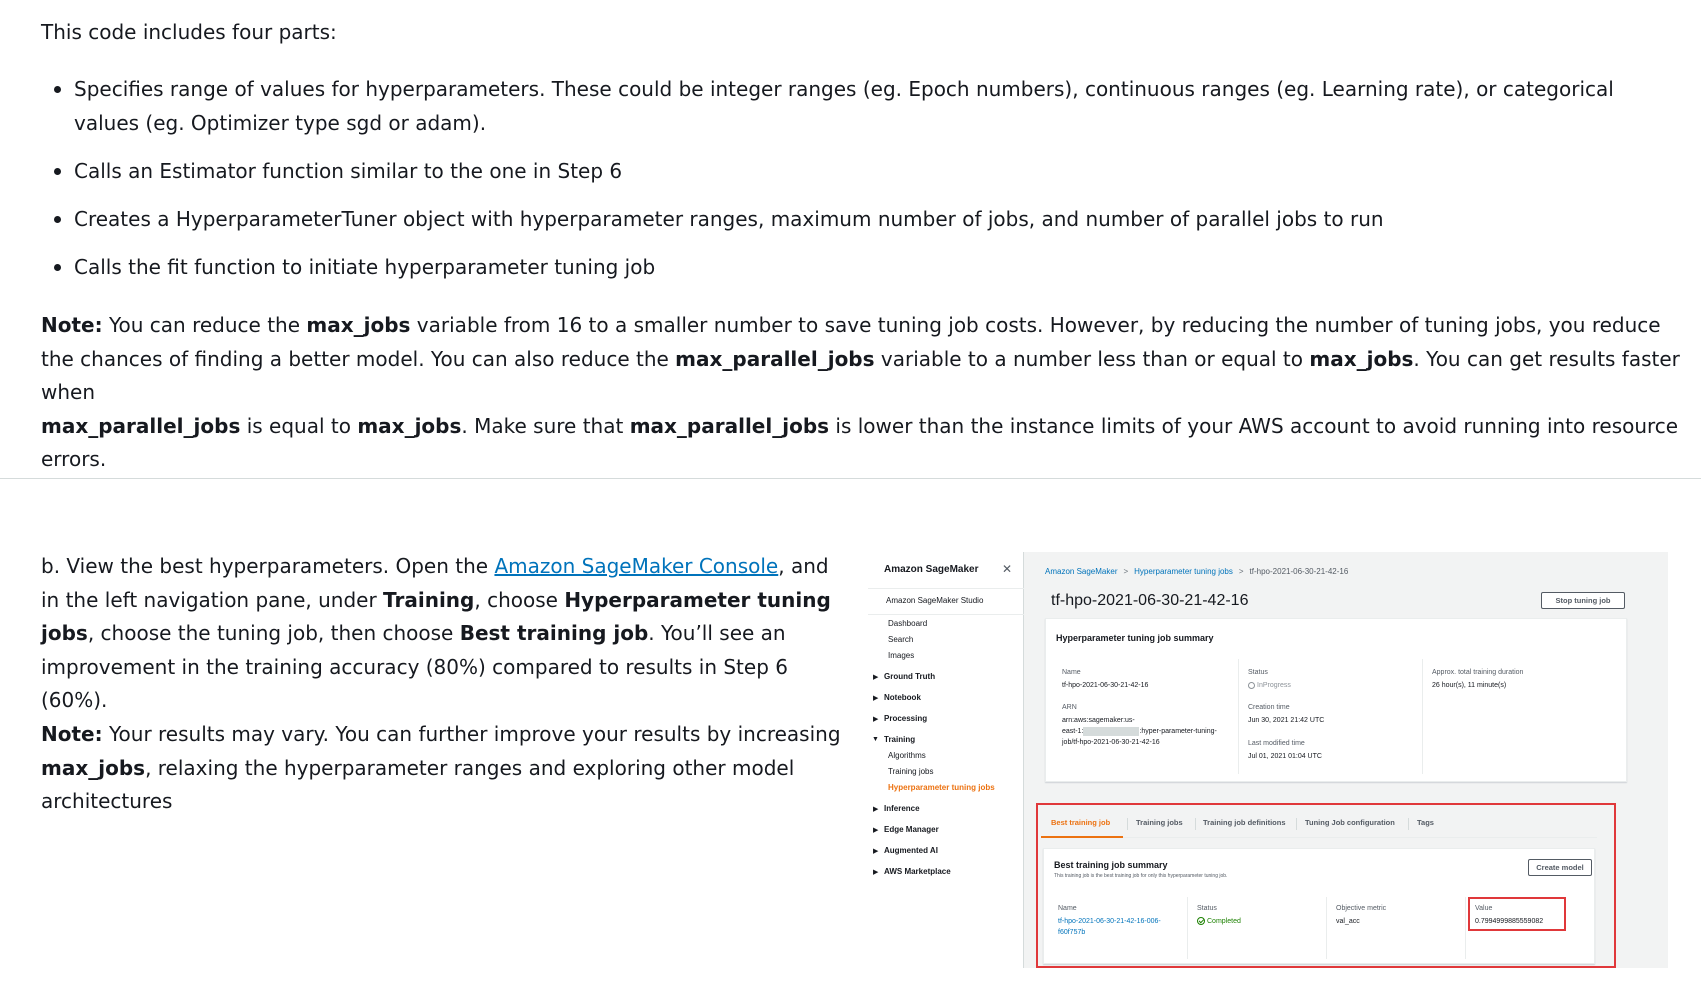  What do you see at coordinates (519, 599) in the screenshot?
I see `step-text: , choose` at bounding box center [519, 599].